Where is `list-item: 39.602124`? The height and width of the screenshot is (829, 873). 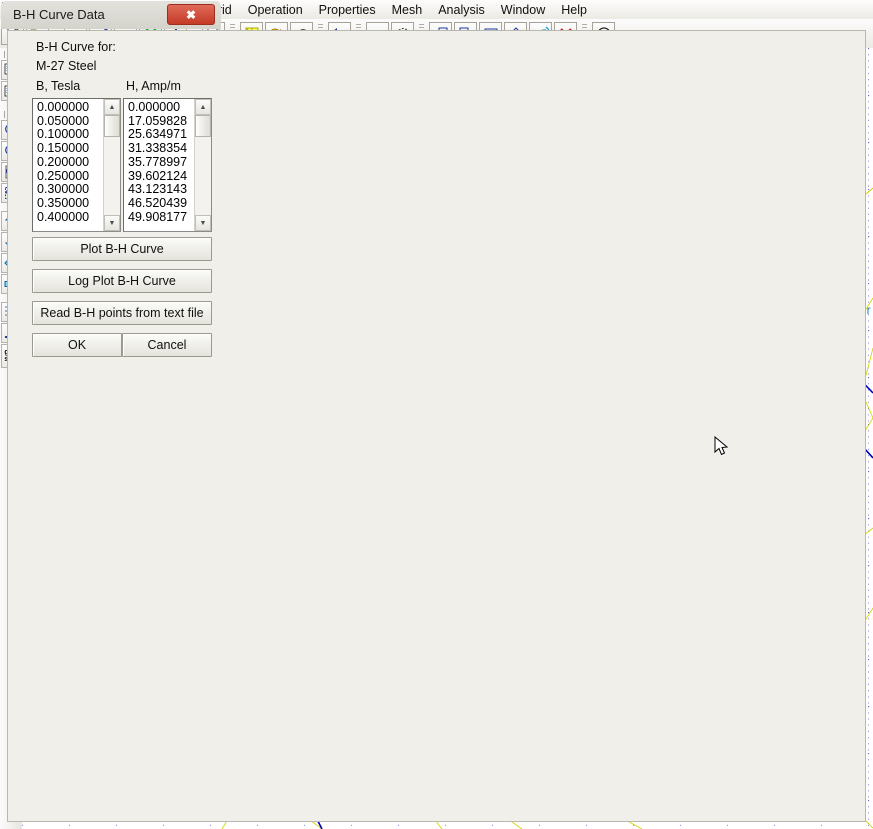
list-item: 39.602124 is located at coordinates (161, 176).